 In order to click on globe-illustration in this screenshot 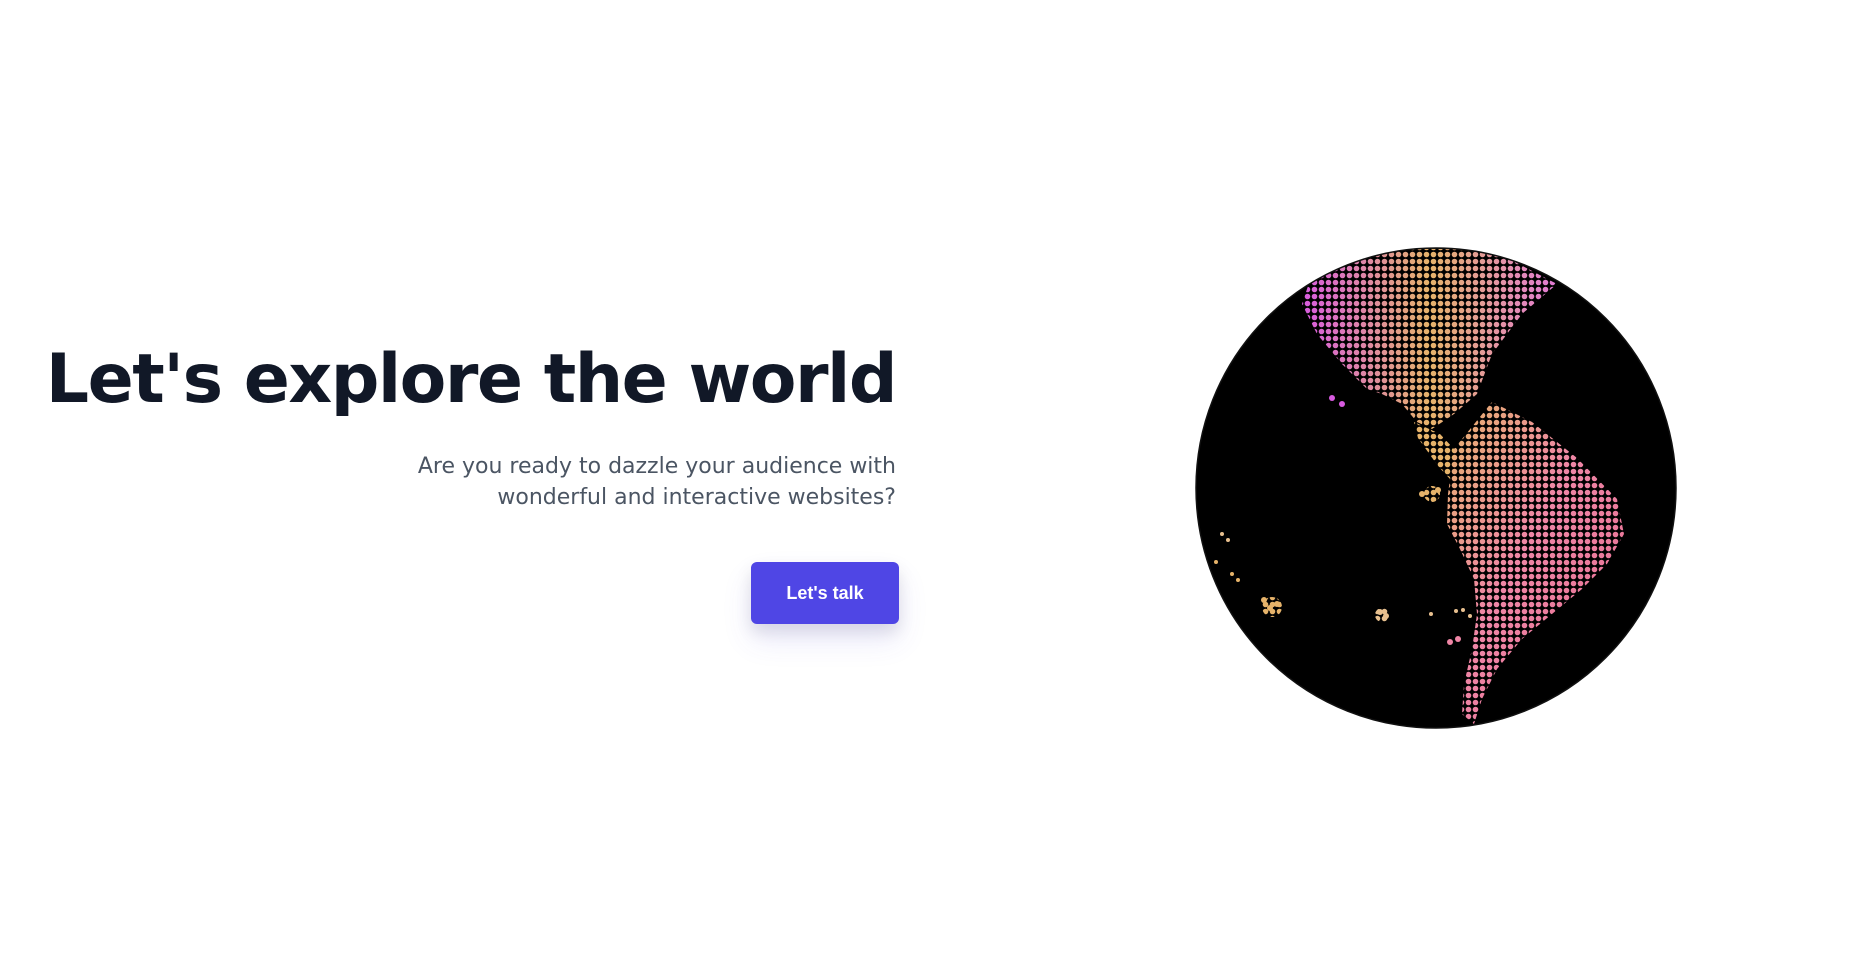, I will do `click(1436, 488)`.